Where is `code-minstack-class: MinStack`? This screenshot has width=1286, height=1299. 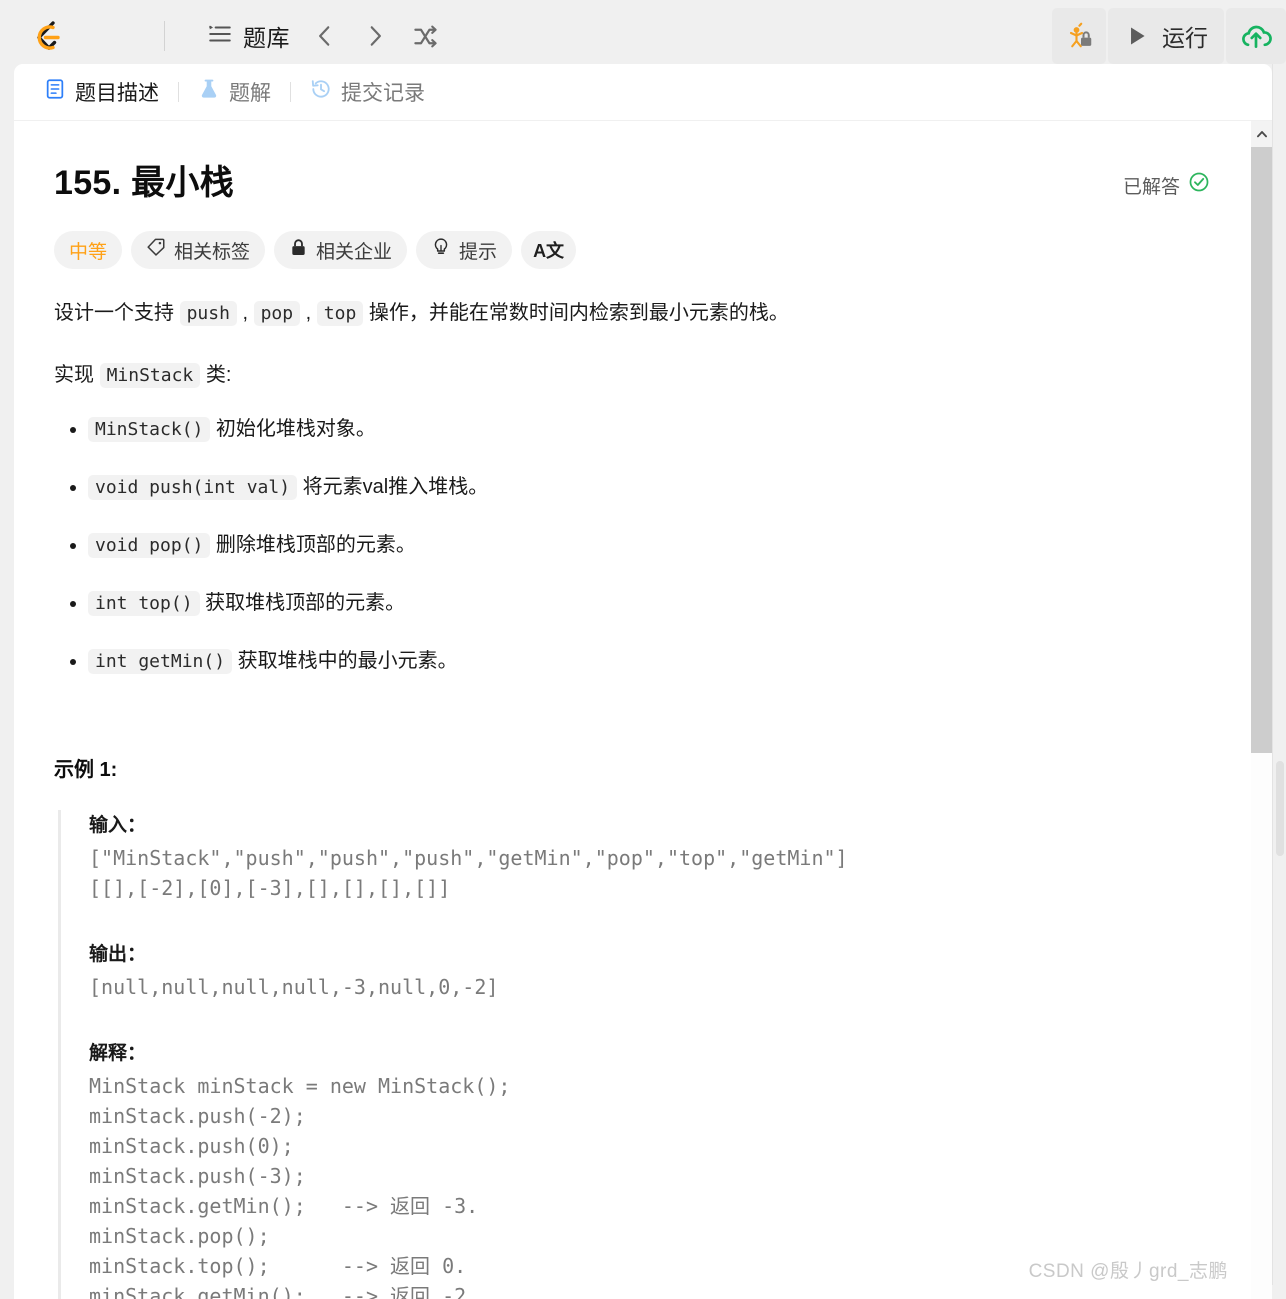 code-minstack-class: MinStack is located at coordinates (150, 375).